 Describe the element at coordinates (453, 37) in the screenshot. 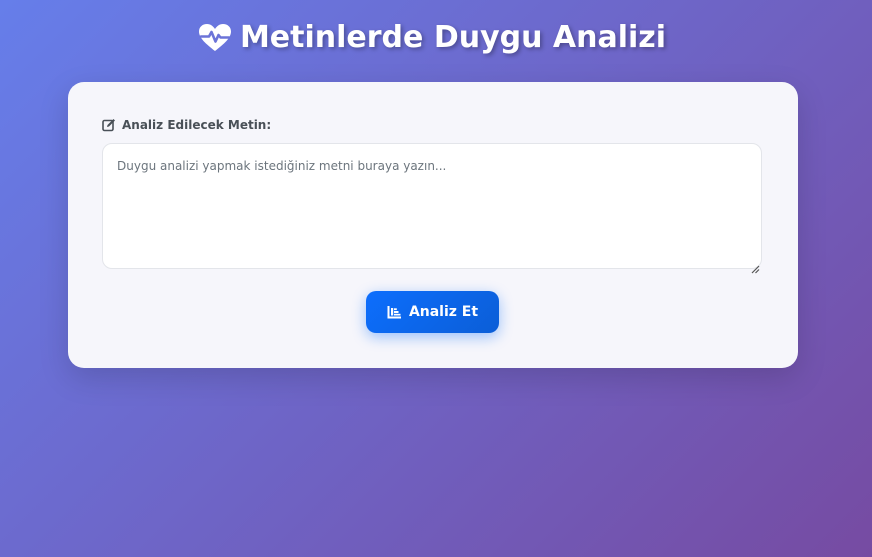

I see `page-title-text: Metinlerde Duygu Analizi` at that location.